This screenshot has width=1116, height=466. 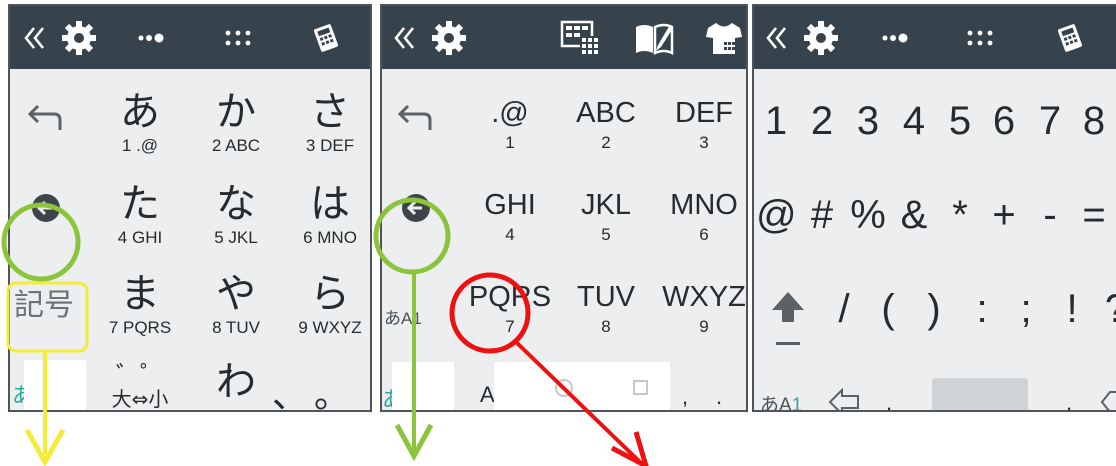 What do you see at coordinates (980, 394) in the screenshot?
I see `space-key` at bounding box center [980, 394].